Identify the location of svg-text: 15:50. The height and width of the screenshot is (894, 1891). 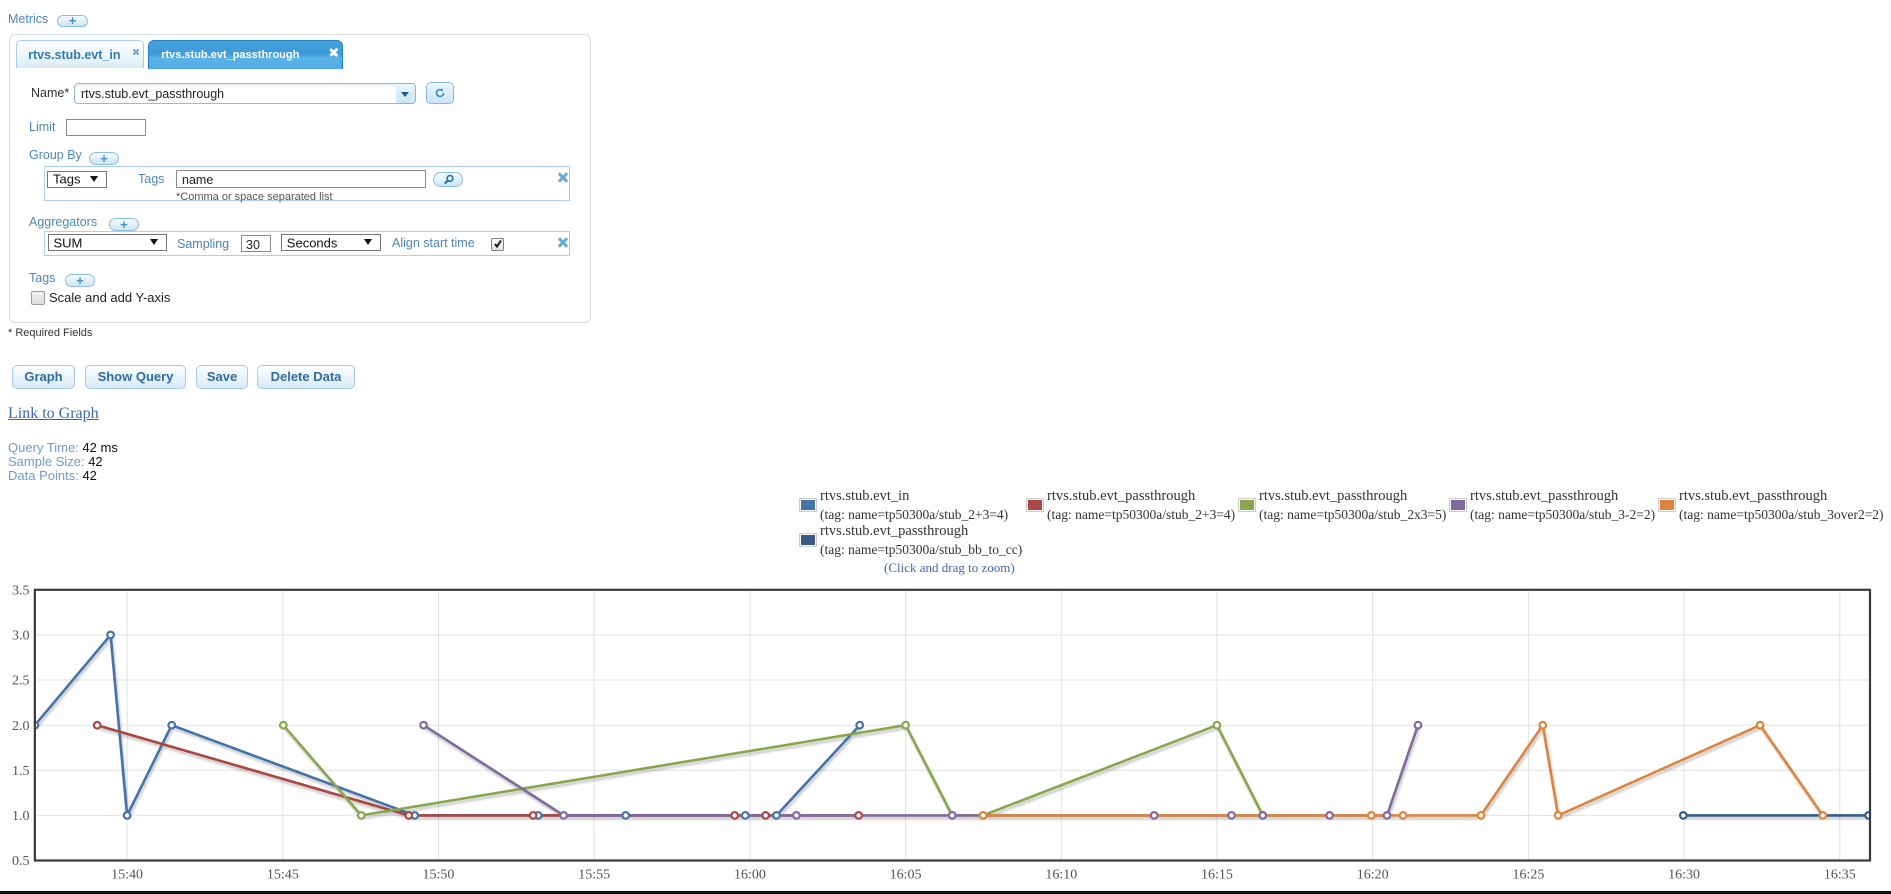
(439, 874).